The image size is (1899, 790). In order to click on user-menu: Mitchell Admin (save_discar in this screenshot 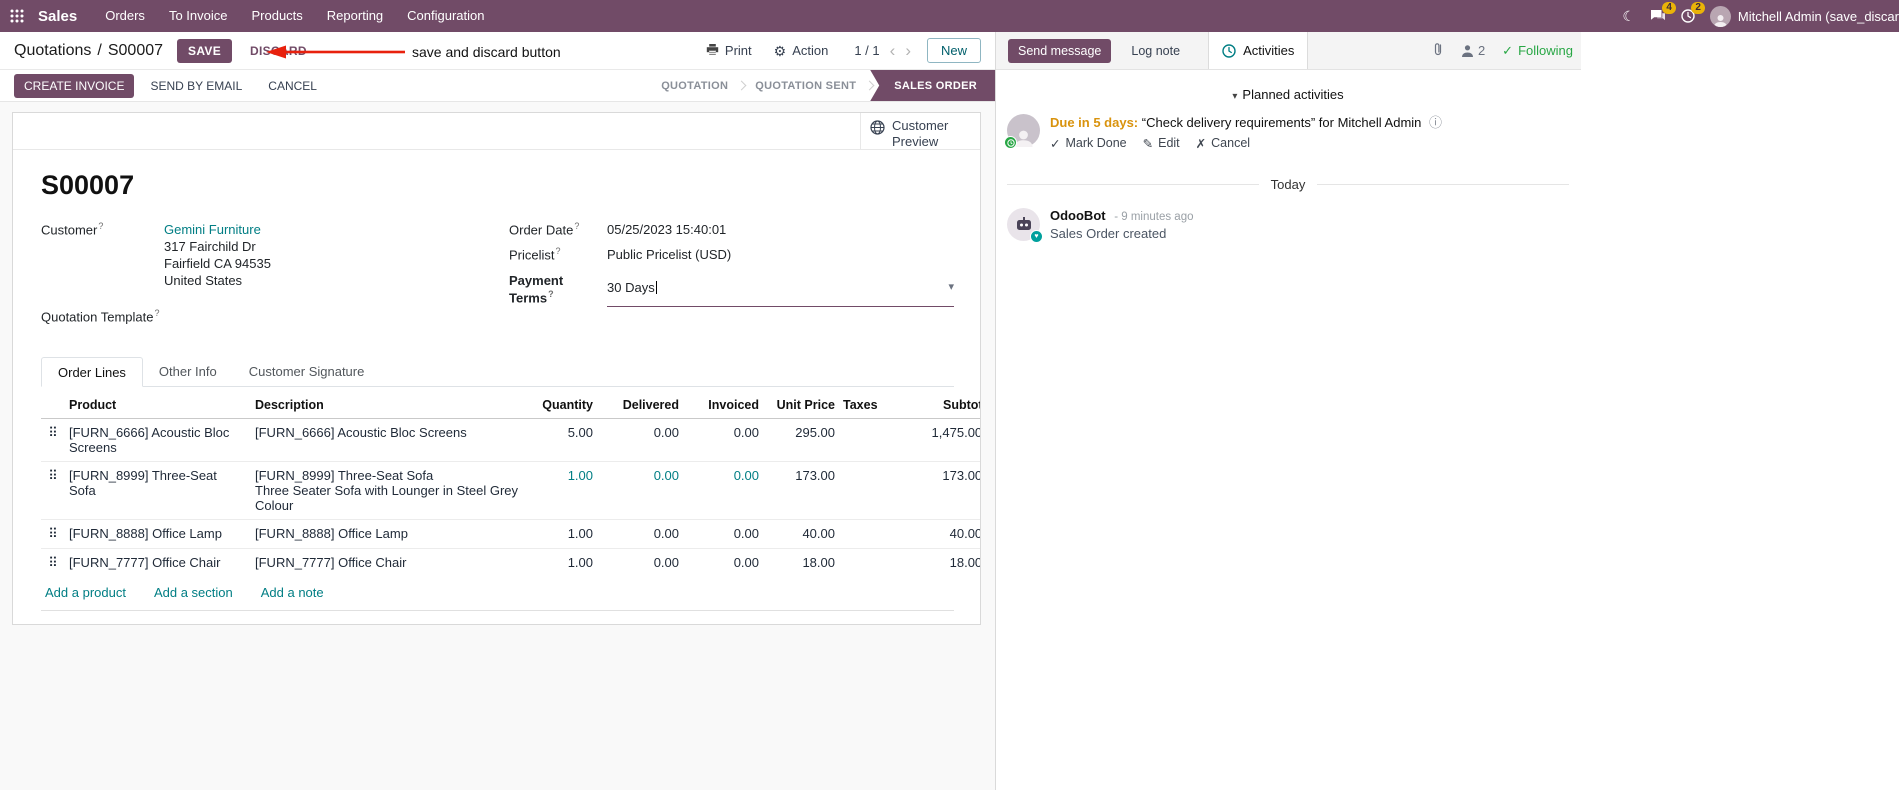, I will do `click(1804, 16)`.